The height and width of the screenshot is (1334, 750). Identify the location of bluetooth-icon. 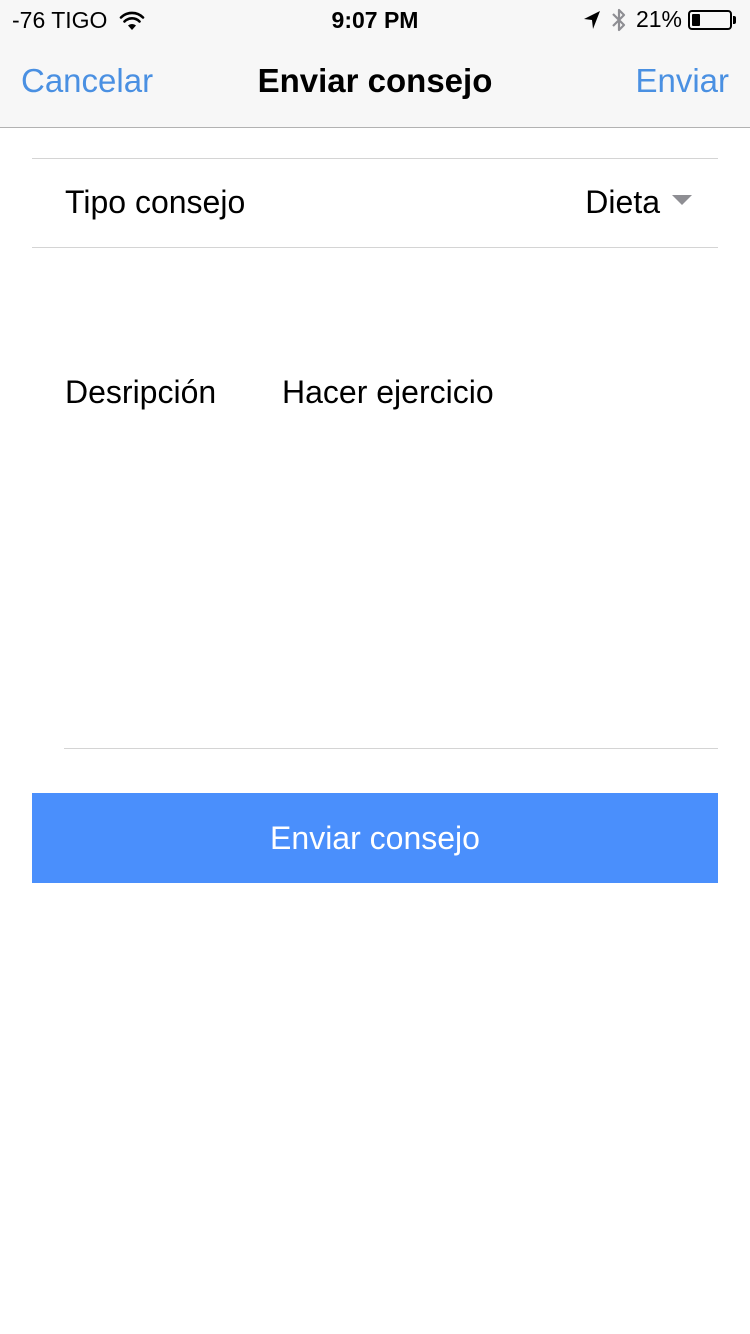
(619, 19).